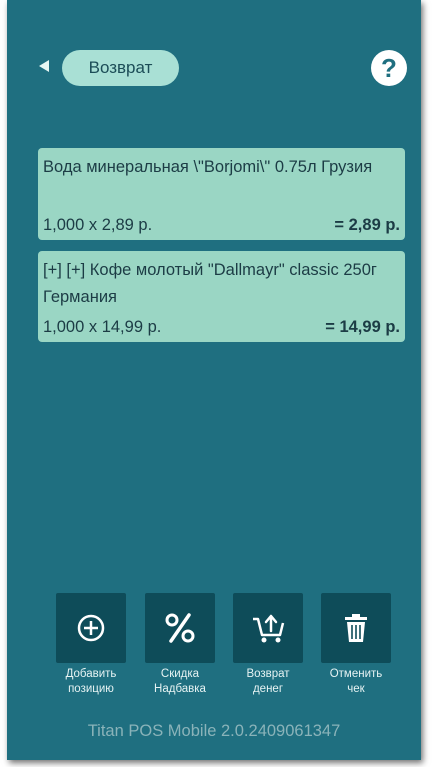 This screenshot has width=435, height=767. Describe the element at coordinates (180, 681) in the screenshot. I see `discount-markup-label: Скидка Надбавка` at that location.